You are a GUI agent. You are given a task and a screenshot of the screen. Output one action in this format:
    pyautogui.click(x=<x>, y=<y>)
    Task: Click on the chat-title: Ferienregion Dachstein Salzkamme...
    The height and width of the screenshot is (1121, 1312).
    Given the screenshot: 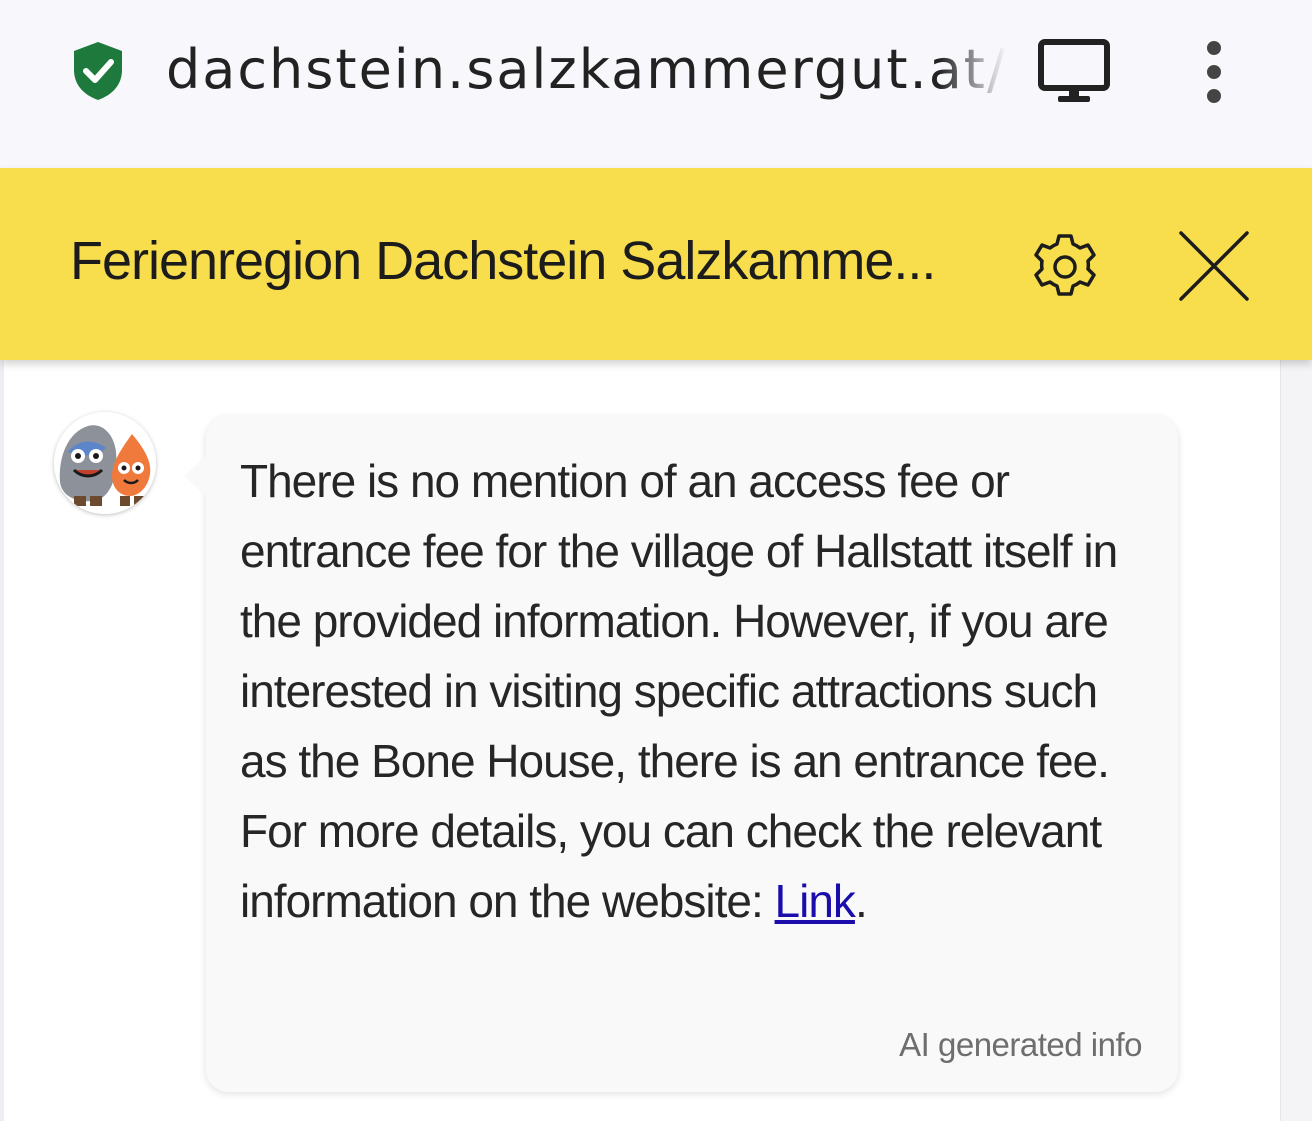 What is the action you would take?
    pyautogui.click(x=503, y=261)
    